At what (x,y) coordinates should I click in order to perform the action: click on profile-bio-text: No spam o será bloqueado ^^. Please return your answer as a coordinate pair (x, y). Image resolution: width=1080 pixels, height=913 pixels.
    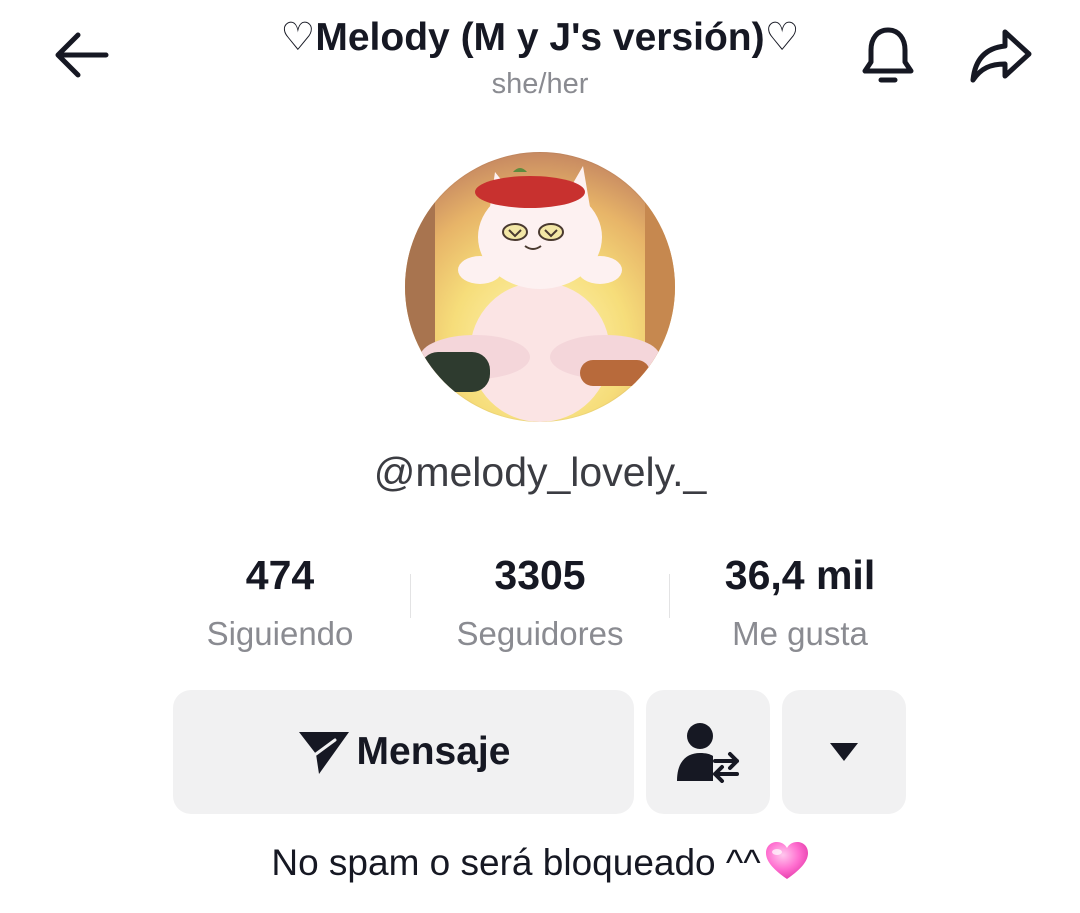
    Looking at the image, I should click on (516, 862).